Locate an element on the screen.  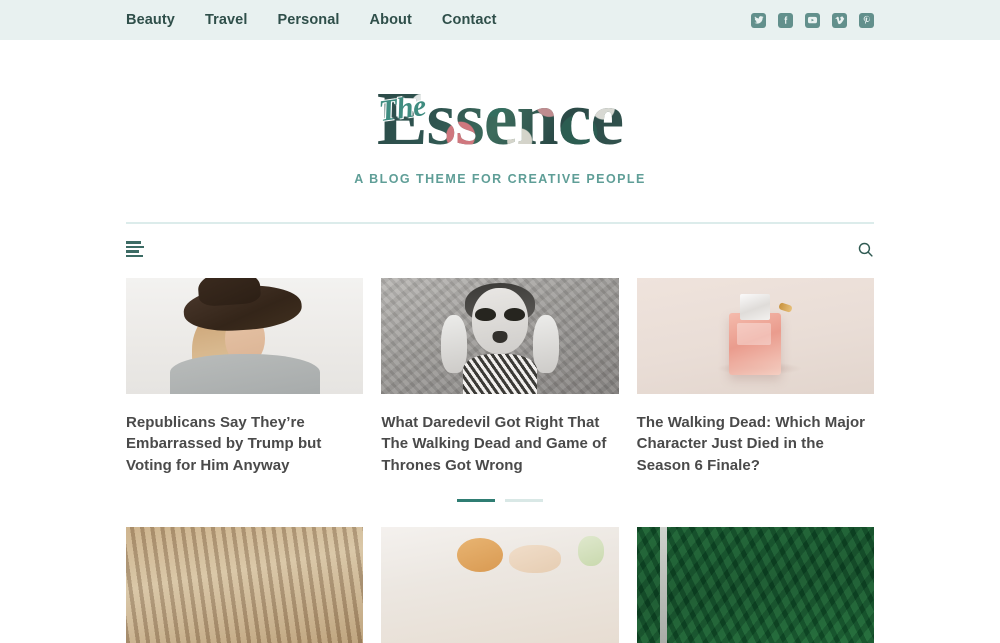
nav-item-travel: Travel is located at coordinates (226, 20).